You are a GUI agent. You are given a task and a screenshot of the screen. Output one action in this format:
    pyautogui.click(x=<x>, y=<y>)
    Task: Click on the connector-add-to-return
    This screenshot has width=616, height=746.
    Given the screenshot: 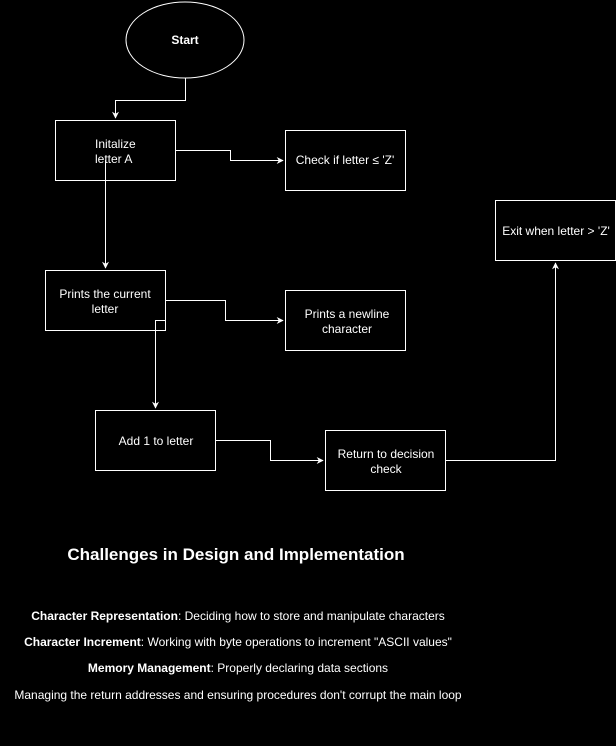 What is the action you would take?
    pyautogui.click(x=269, y=452)
    